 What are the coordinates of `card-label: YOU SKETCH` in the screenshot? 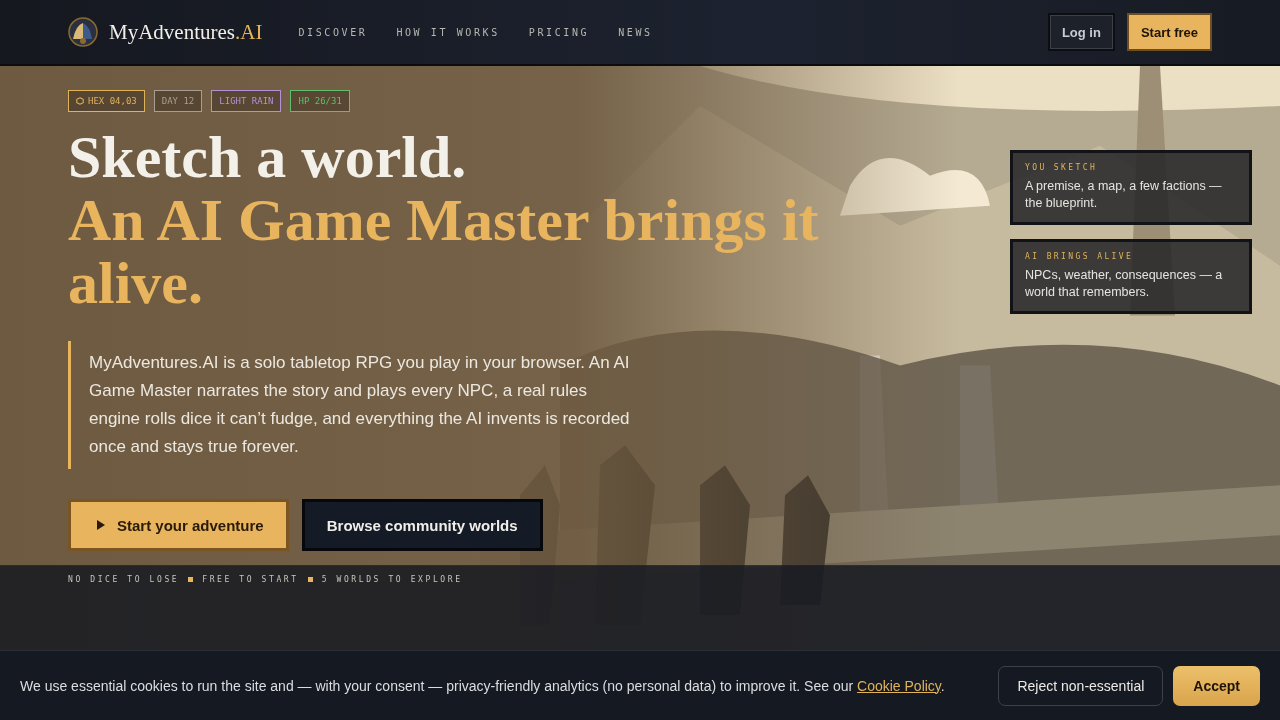 It's located at (1062, 167).